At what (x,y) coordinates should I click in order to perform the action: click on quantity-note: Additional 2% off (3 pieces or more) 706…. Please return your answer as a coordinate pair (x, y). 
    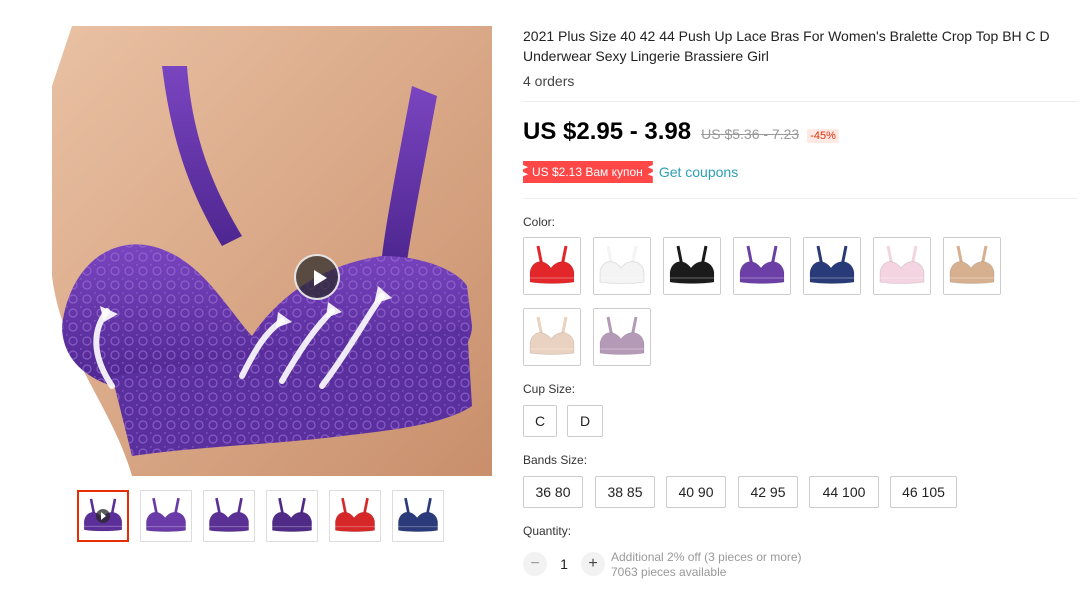
    Looking at the image, I should click on (706, 565).